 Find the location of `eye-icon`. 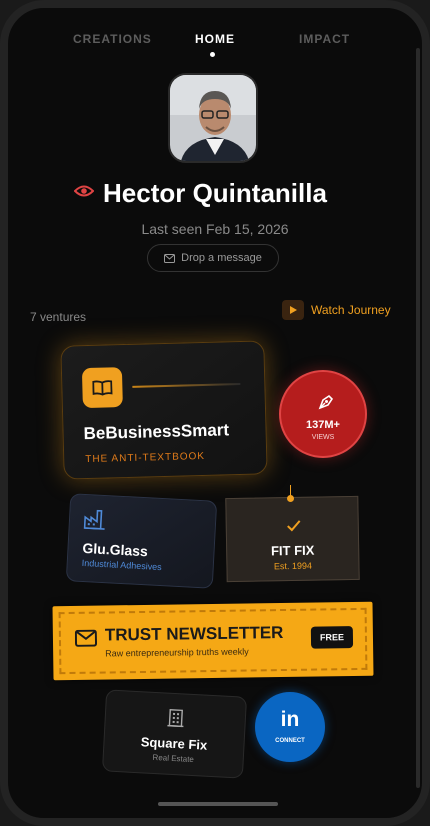

eye-icon is located at coordinates (84, 191).